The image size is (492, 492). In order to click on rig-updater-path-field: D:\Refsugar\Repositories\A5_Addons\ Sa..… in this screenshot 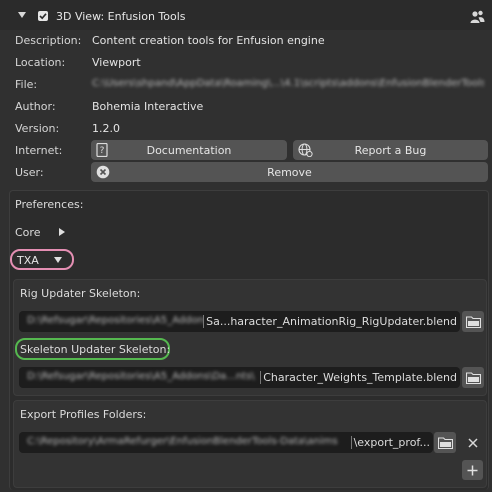, I will do `click(239, 321)`.